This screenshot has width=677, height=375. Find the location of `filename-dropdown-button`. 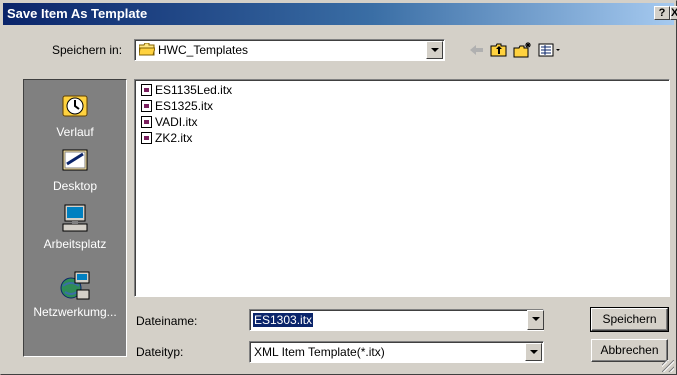

filename-dropdown-button is located at coordinates (535, 320).